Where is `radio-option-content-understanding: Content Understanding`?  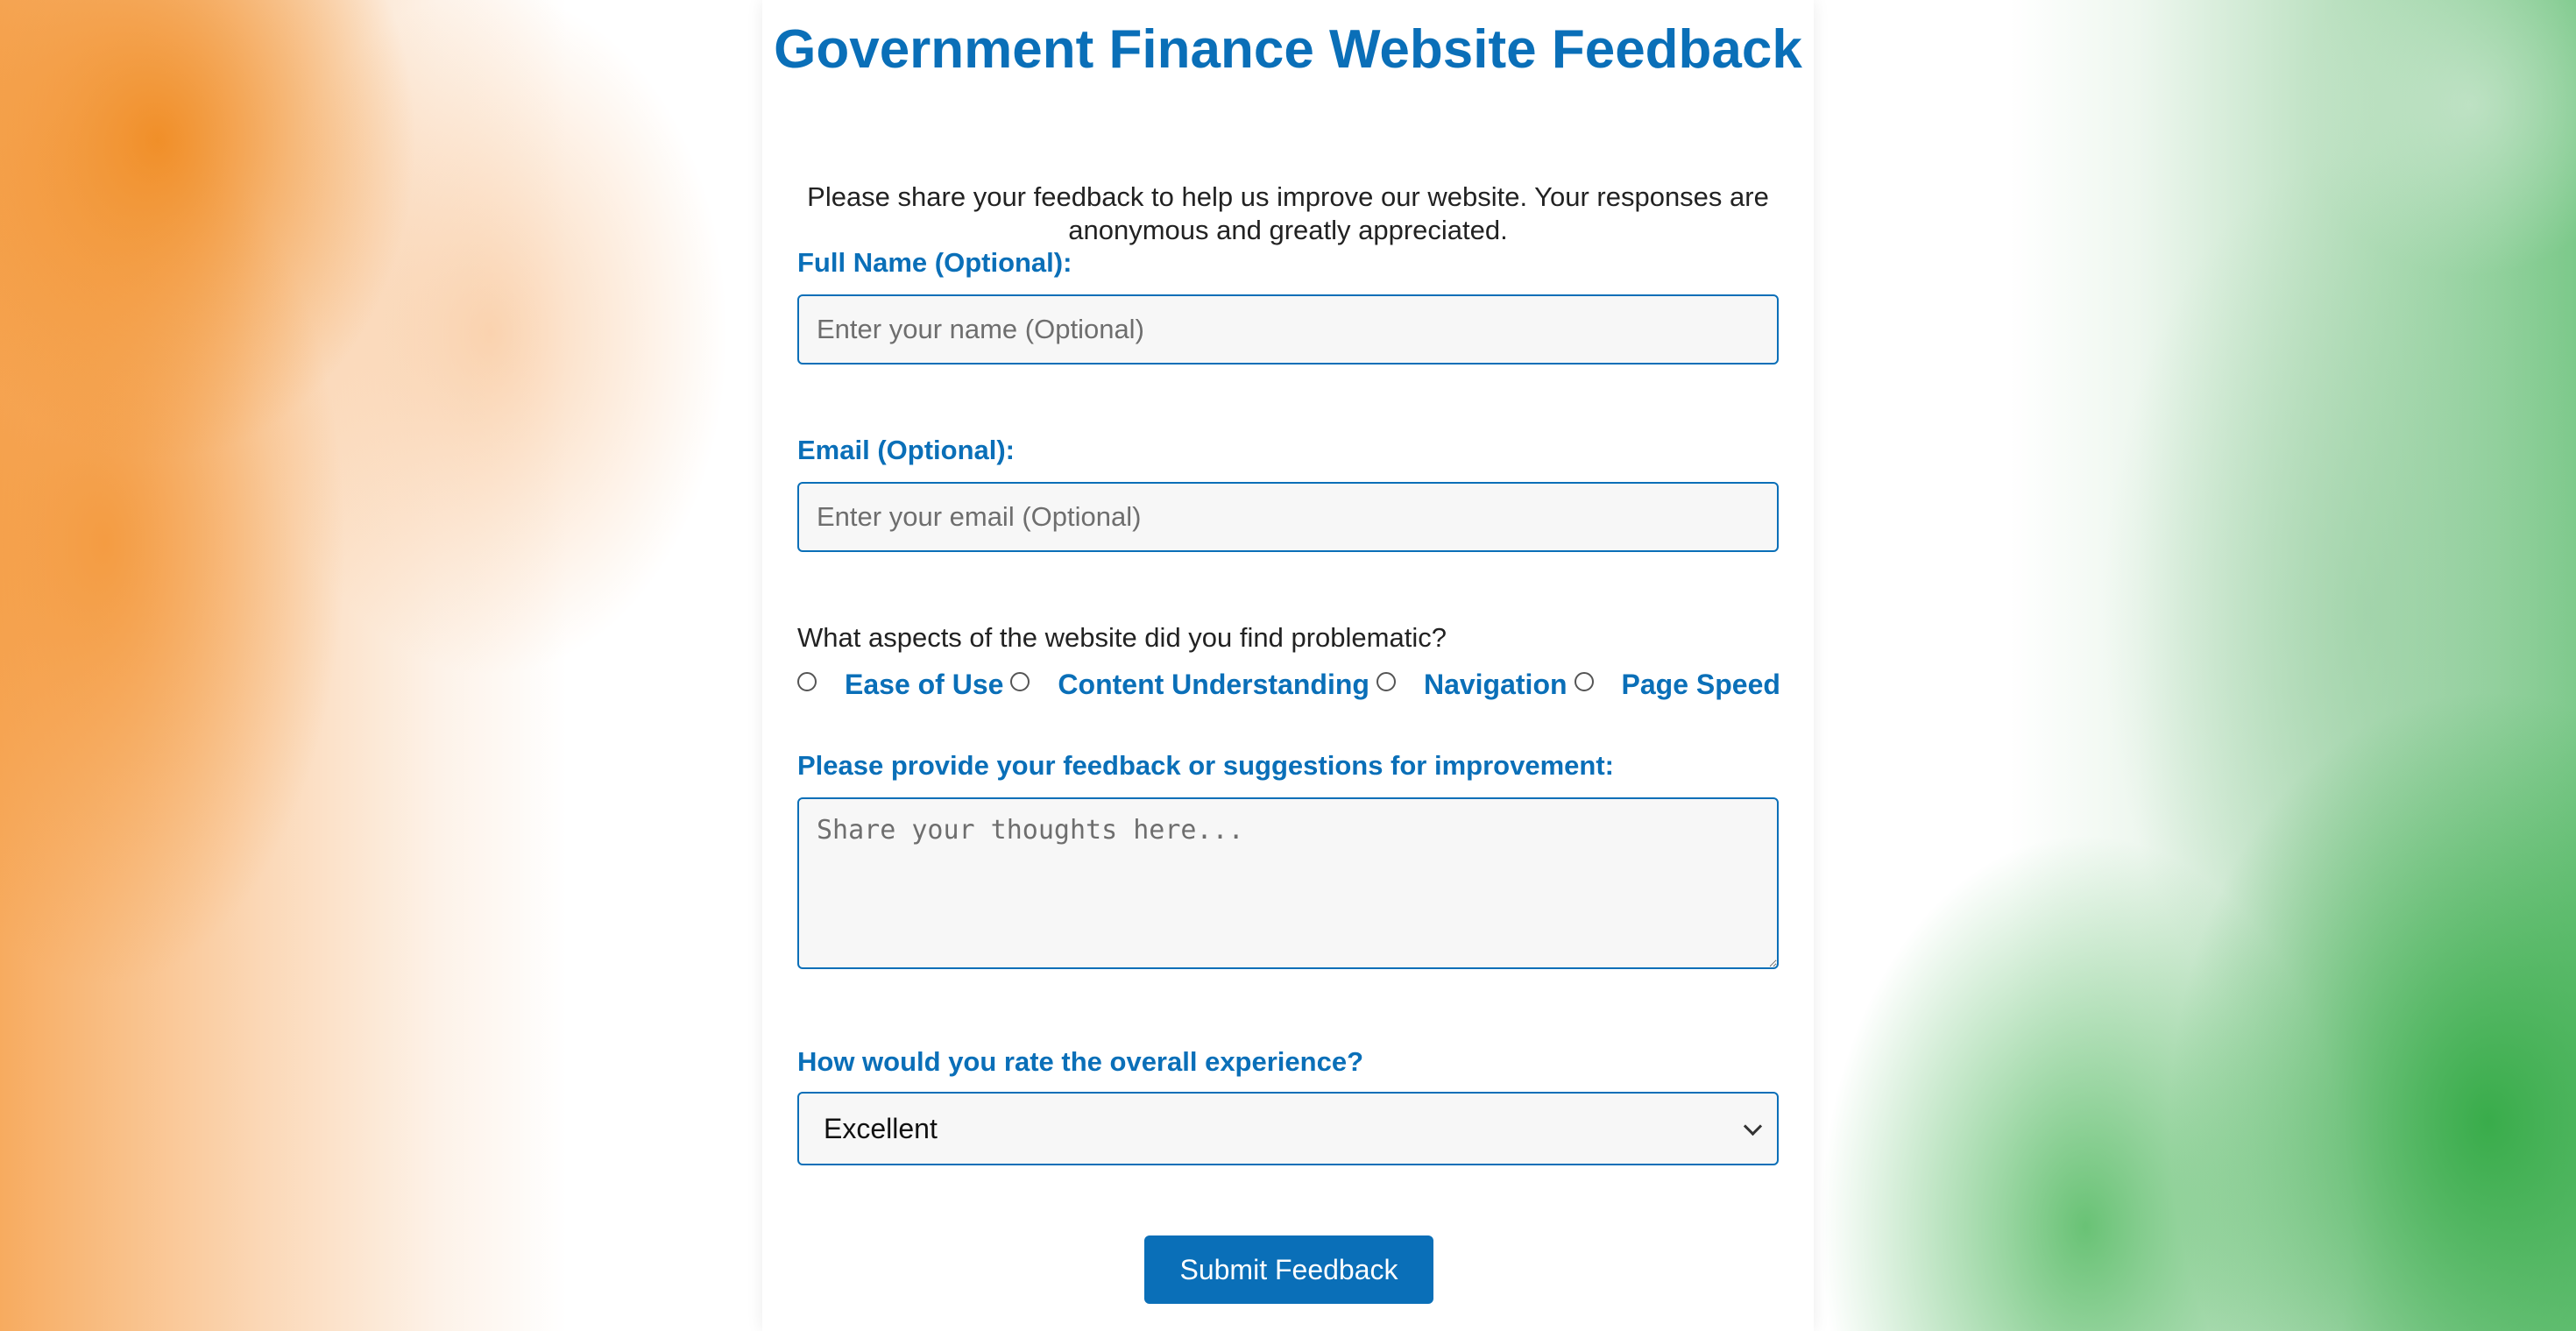
radio-option-content-understanding: Content Understanding is located at coordinates (1186, 685).